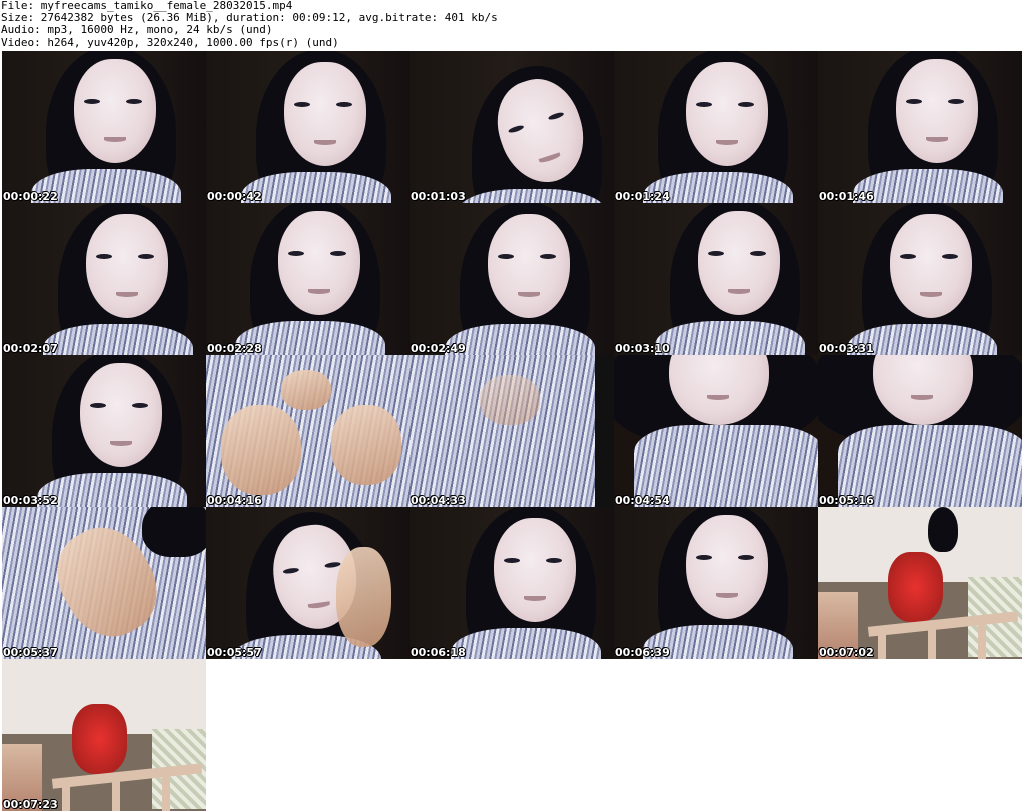 This screenshot has width=1024, height=811. Describe the element at coordinates (30, 804) in the screenshot. I see `thumbnail-timestamp: 00:07:23` at that location.